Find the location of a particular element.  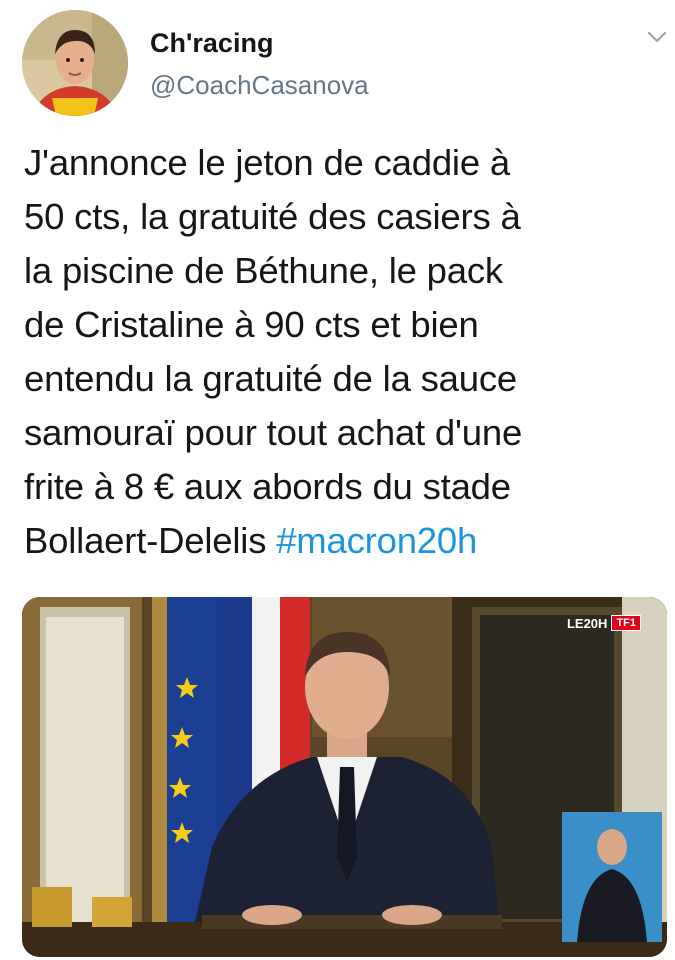

channel-logo-tf1: TF1 is located at coordinates (626, 623).